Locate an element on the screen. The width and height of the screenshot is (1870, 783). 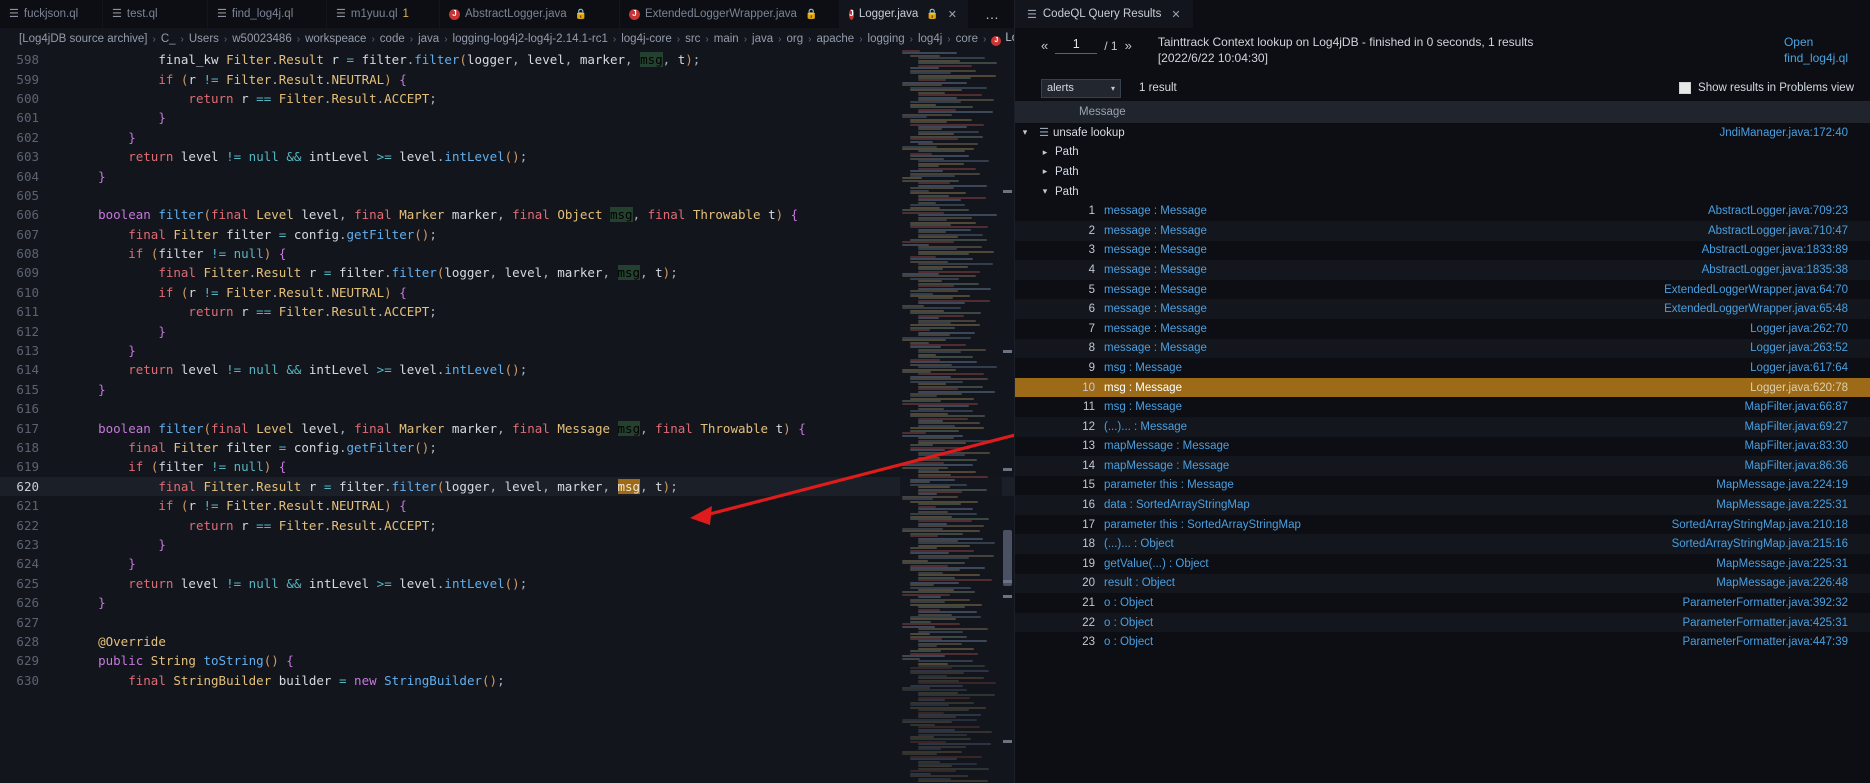
breadcrumb-item: log4j-core is located at coordinates (646, 39).